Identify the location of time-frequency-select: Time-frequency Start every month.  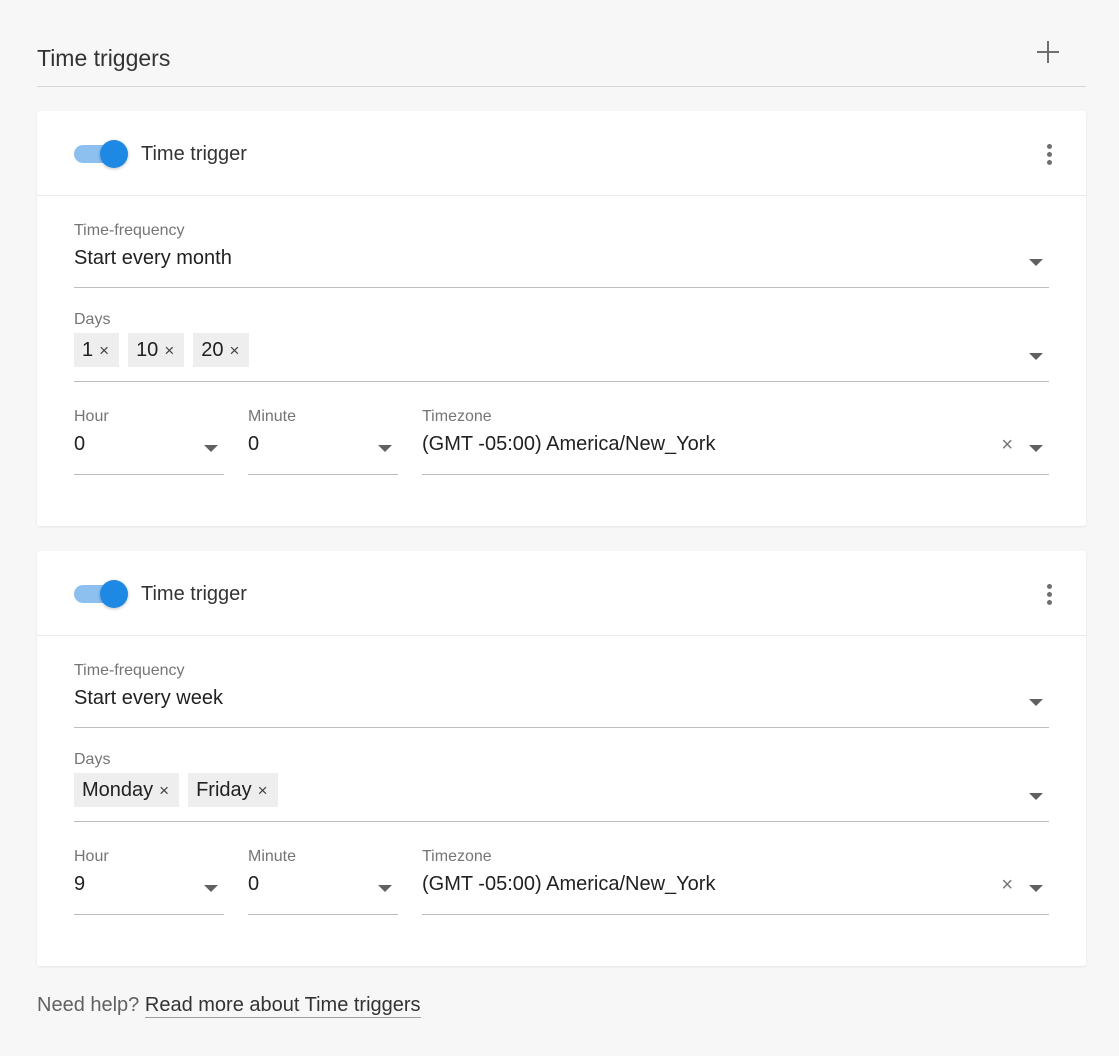
(561, 255).